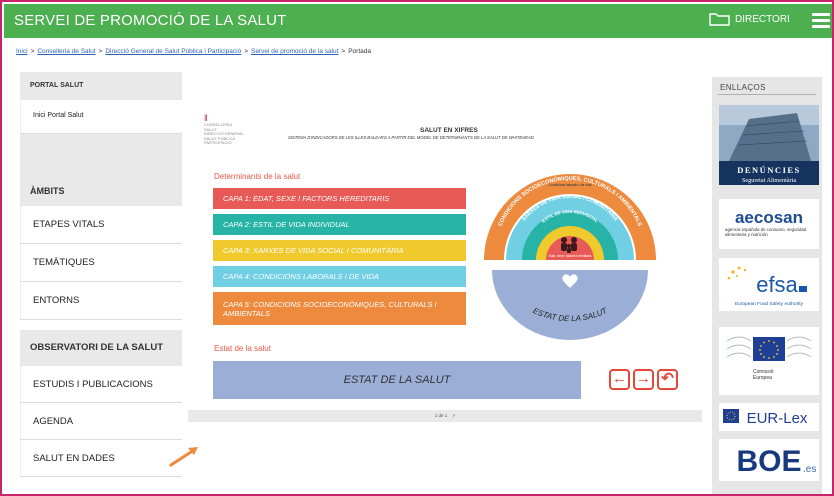  What do you see at coordinates (359, 51) in the screenshot?
I see `breadcrumb-current: Portada` at bounding box center [359, 51].